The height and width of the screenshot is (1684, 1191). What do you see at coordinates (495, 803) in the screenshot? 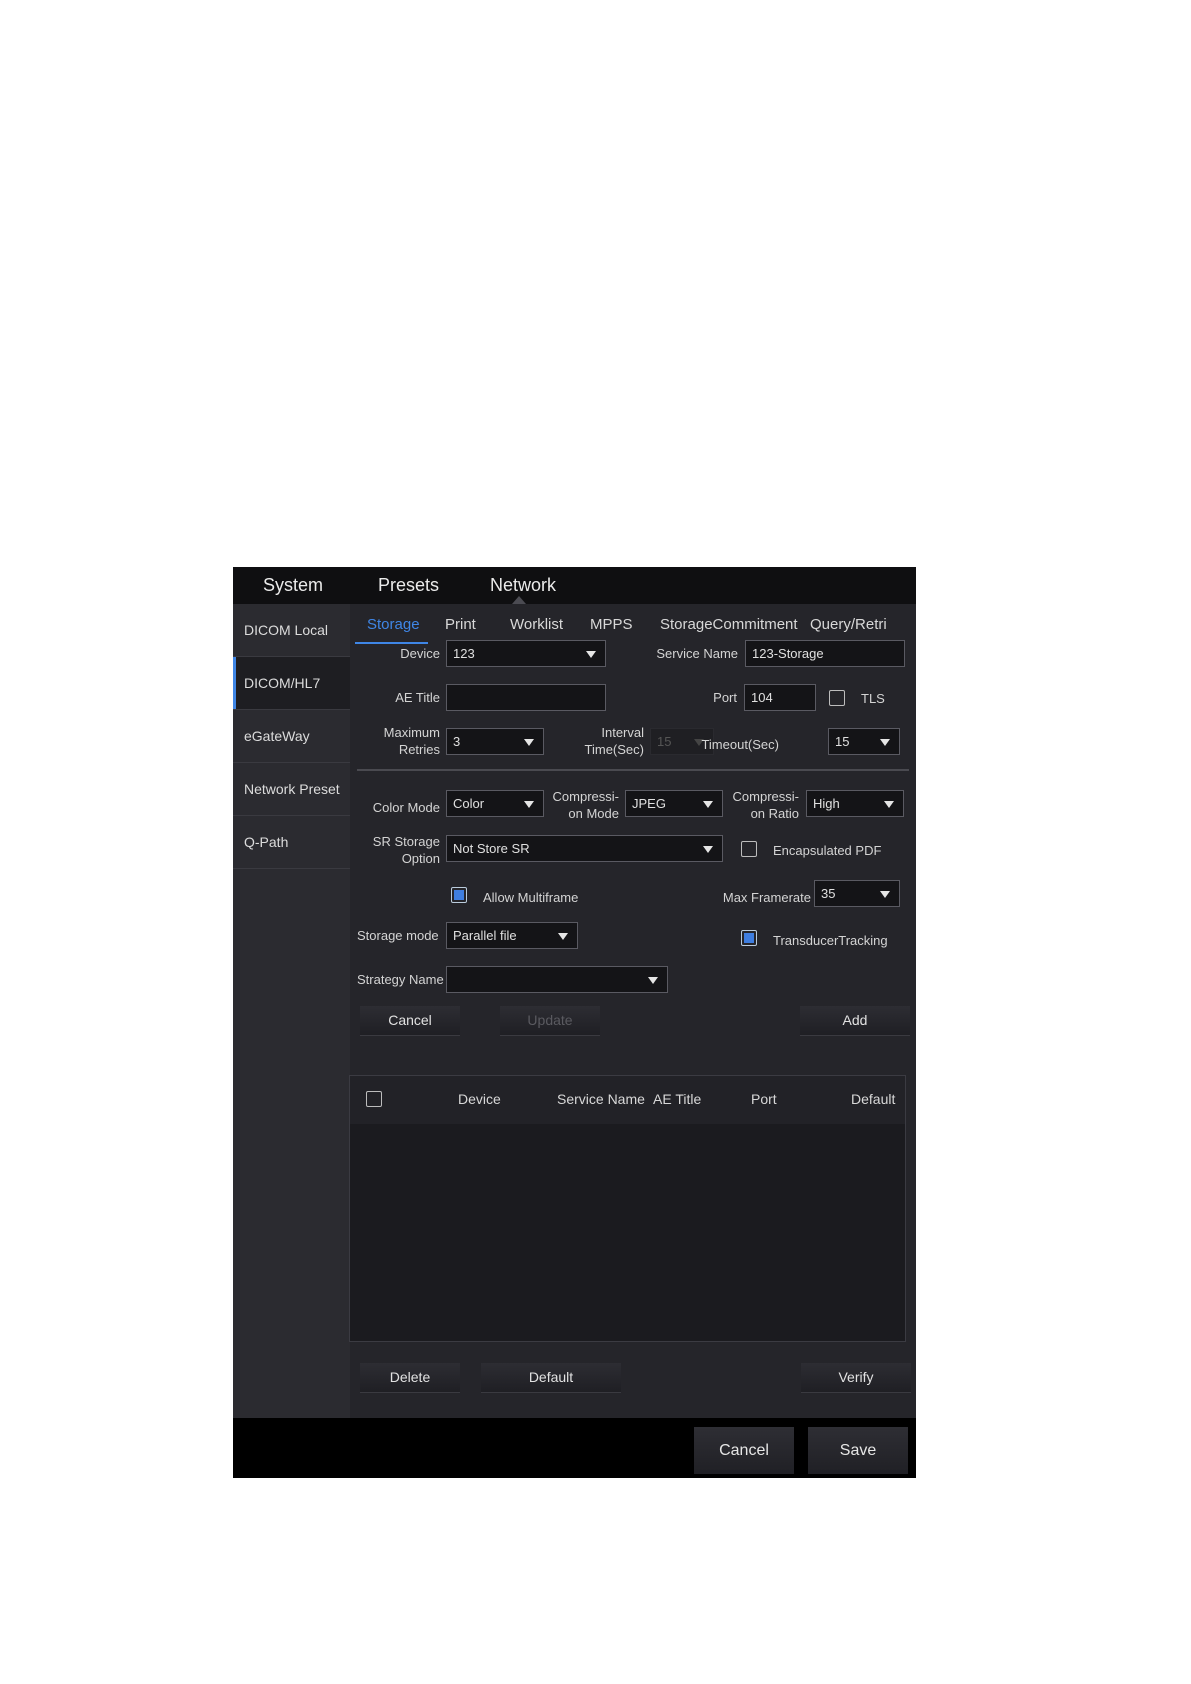
I see `color-mode-select: Color` at bounding box center [495, 803].